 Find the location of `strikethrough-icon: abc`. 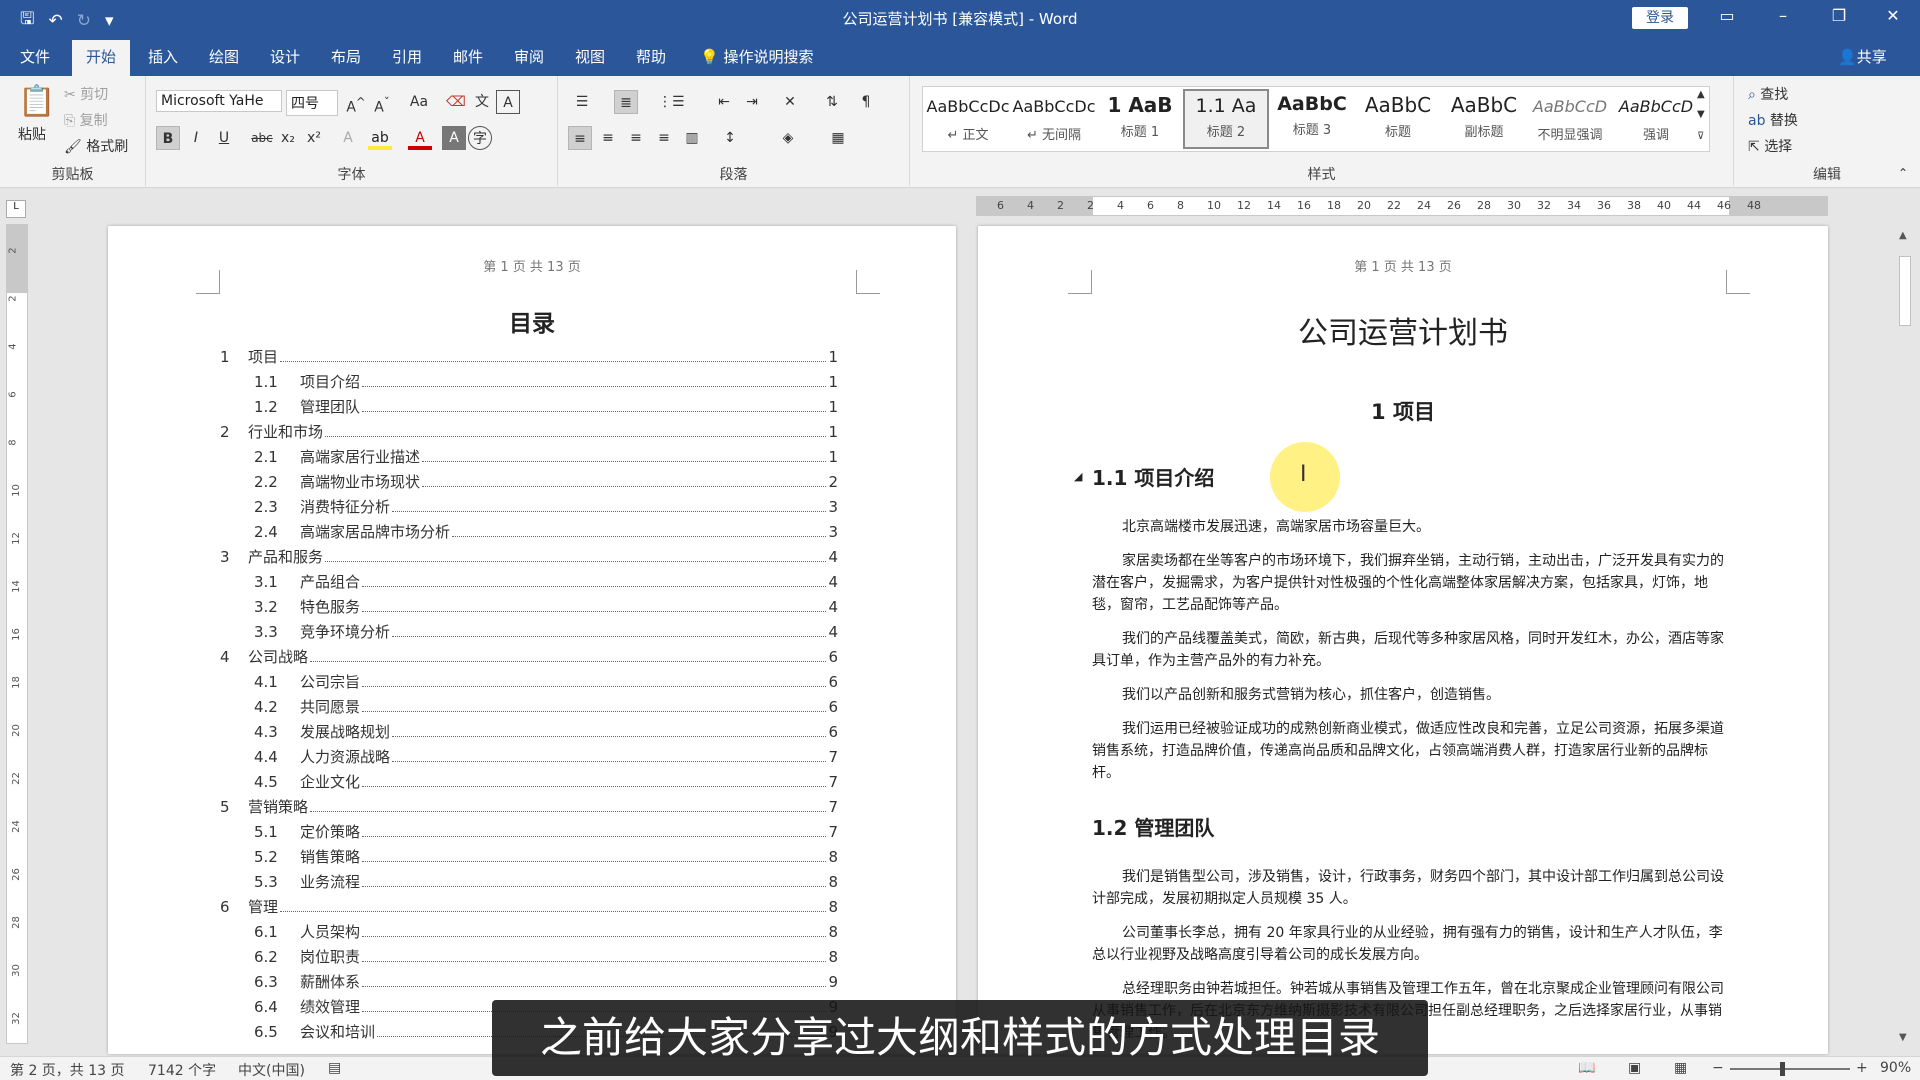

strikethrough-icon: abc is located at coordinates (262, 138).